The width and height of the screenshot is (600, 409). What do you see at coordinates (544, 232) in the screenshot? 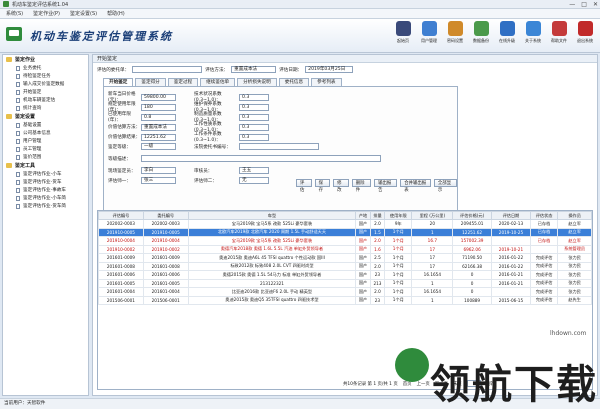
I see `table-cell: 已存档` at bounding box center [544, 232].